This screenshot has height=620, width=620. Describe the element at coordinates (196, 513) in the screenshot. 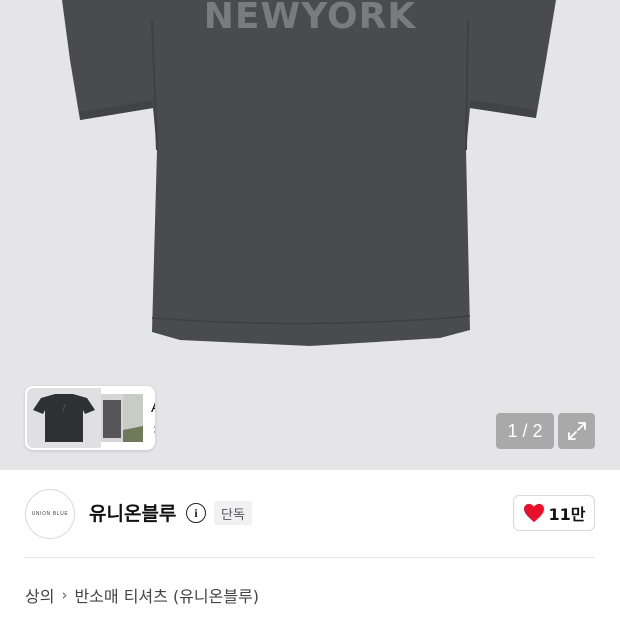

I see `info-icon: i` at that location.